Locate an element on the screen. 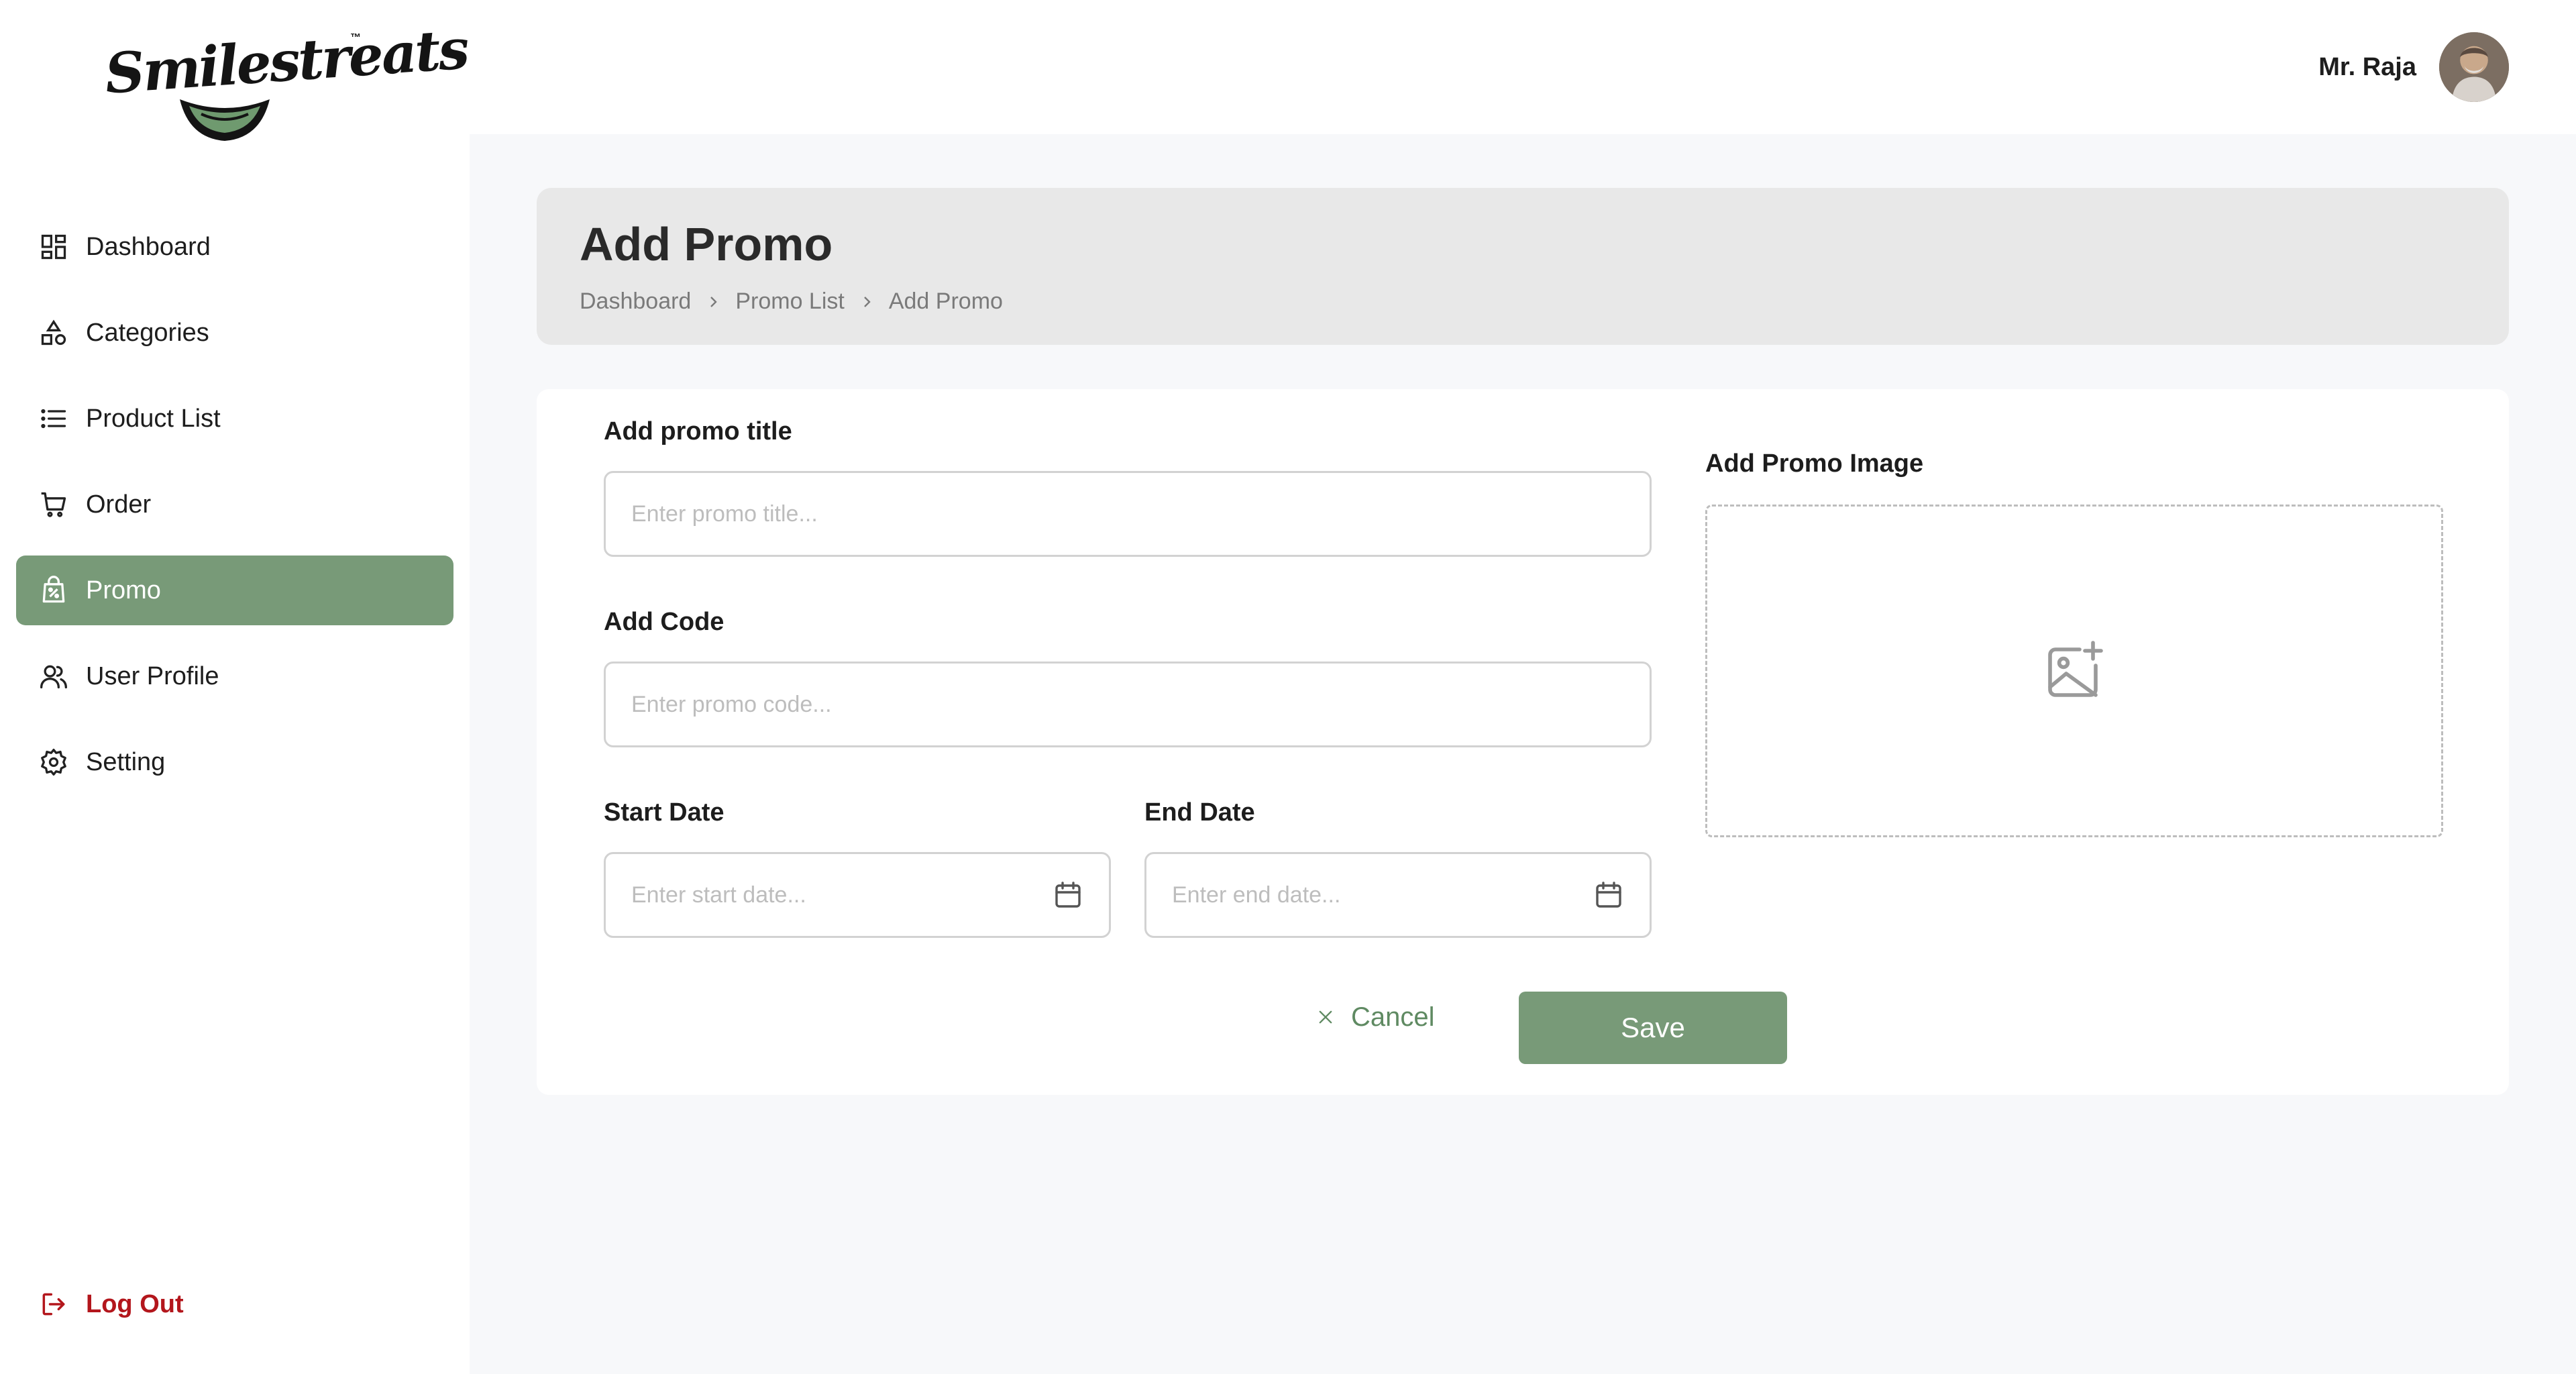 The height and width of the screenshot is (1374, 2576). cart-icon is located at coordinates (53, 505).